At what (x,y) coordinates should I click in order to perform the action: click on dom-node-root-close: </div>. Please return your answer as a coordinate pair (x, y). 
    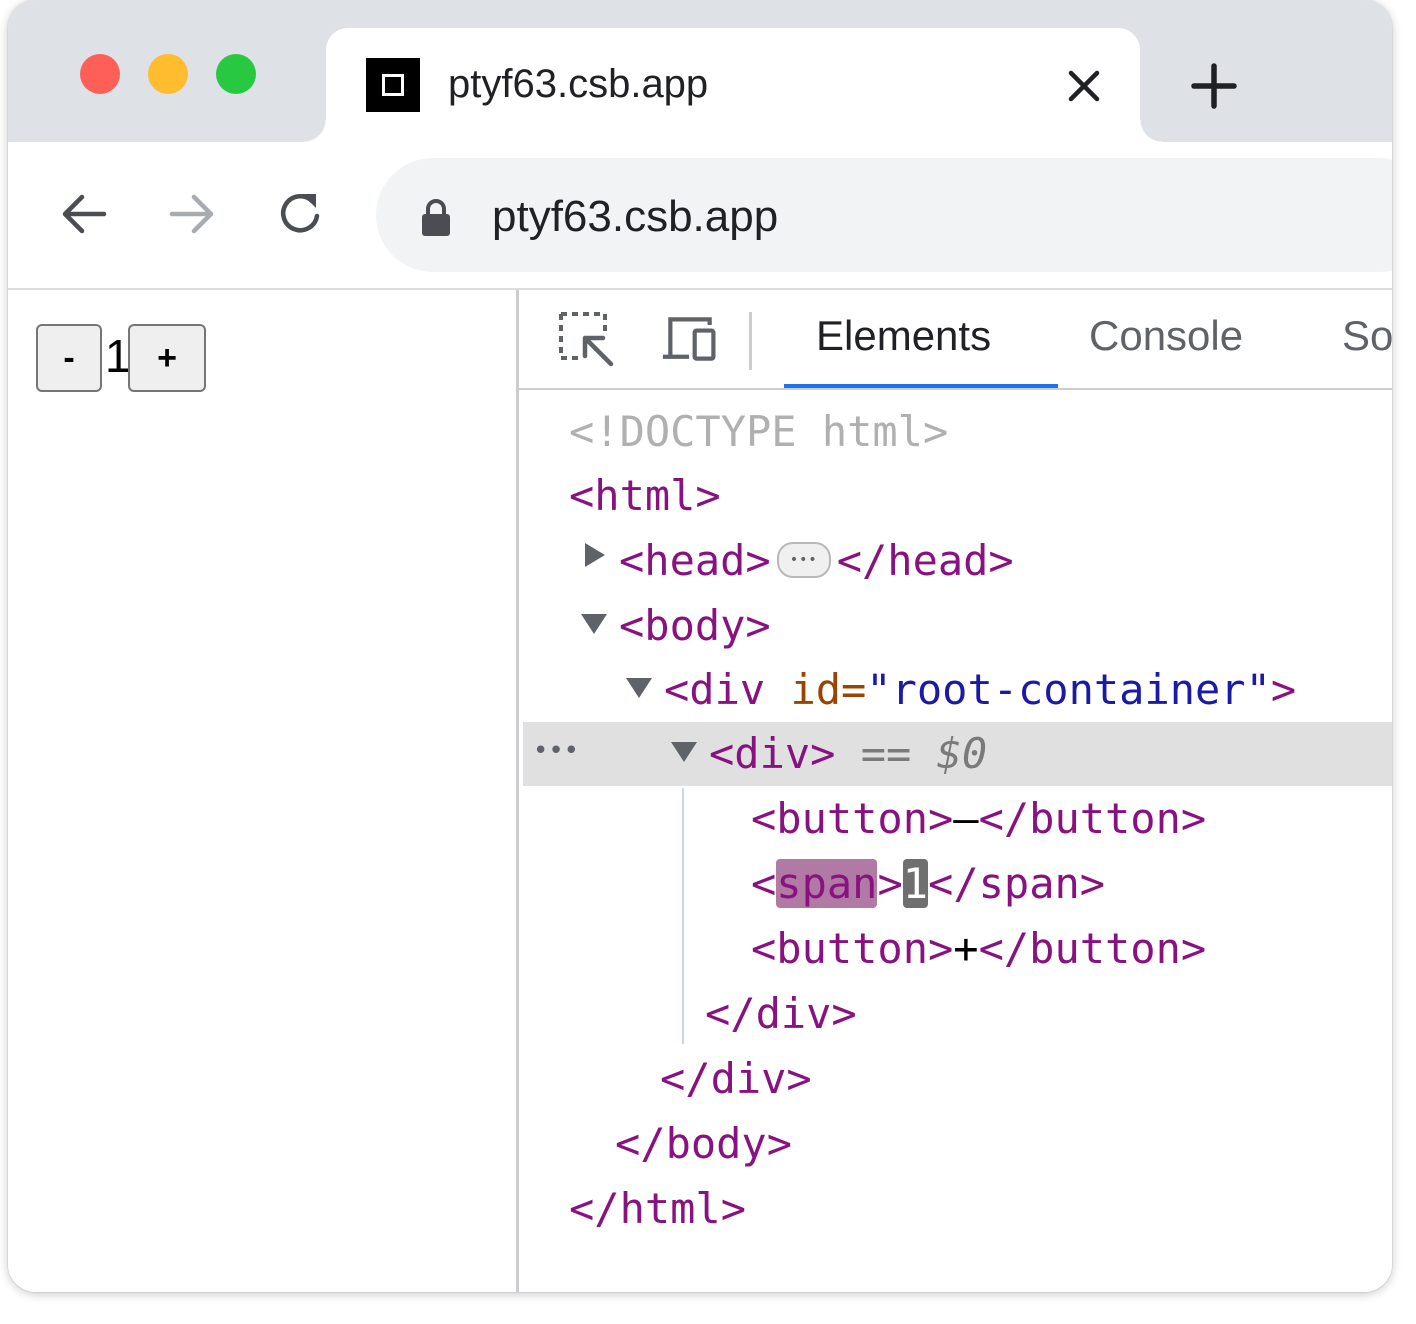
    Looking at the image, I should click on (955, 1079).